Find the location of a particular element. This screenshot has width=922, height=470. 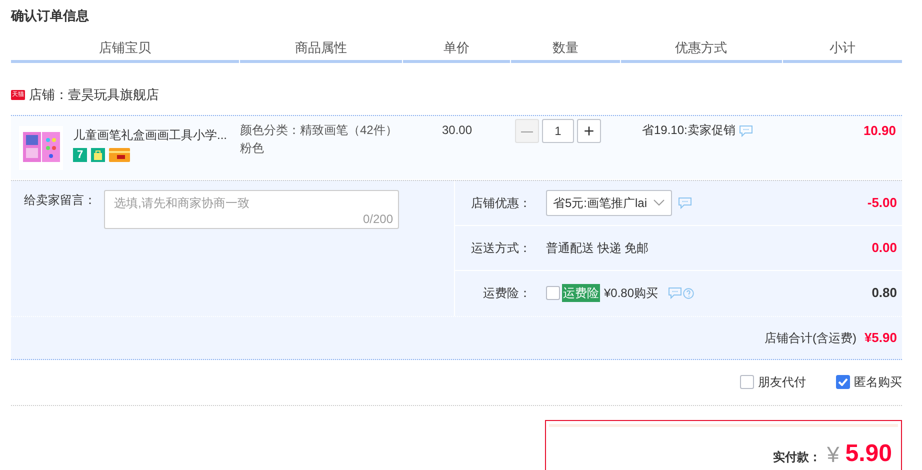

option-label: 运送方式： is located at coordinates (500, 248).